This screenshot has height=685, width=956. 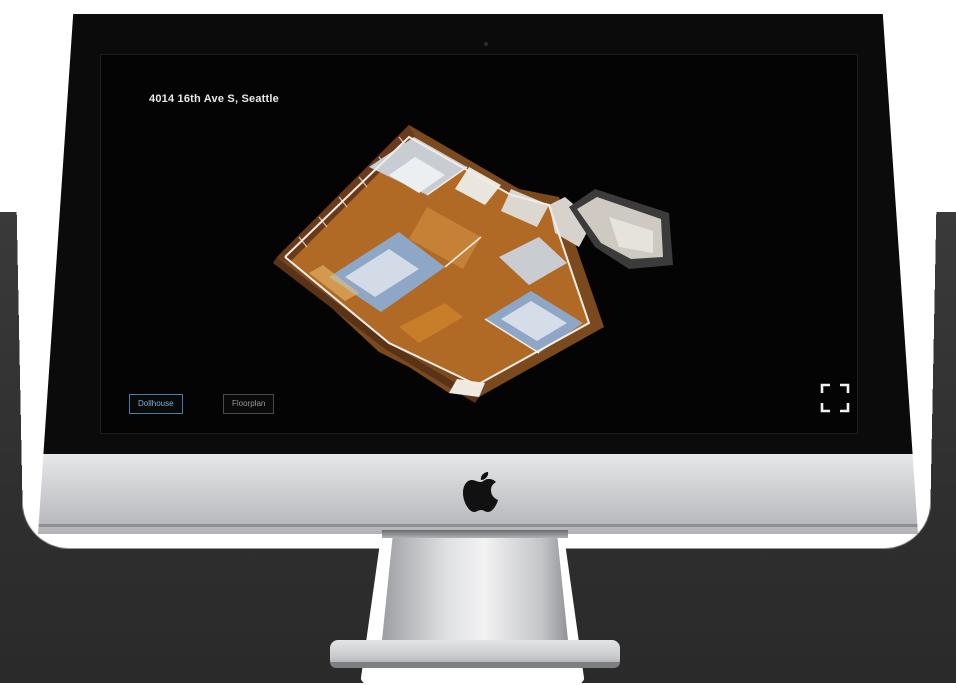 What do you see at coordinates (249, 404) in the screenshot?
I see `floorplan-button: Floorplan` at bounding box center [249, 404].